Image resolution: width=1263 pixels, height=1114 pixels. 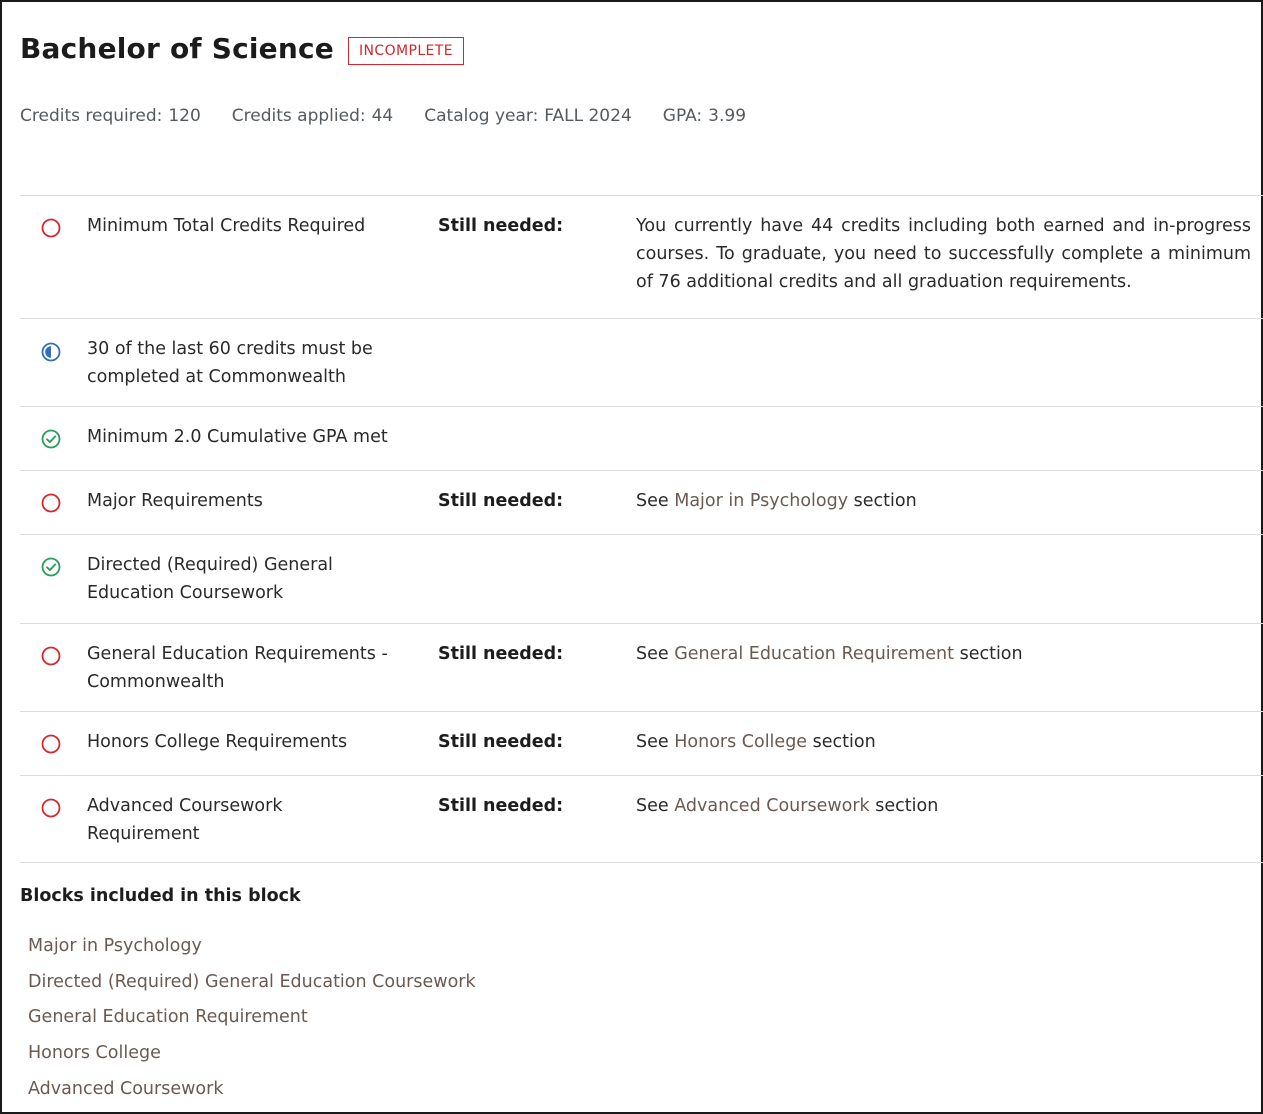 What do you see at coordinates (160, 896) in the screenshot?
I see `blocks-included-heading: Blocks included in this block` at bounding box center [160, 896].